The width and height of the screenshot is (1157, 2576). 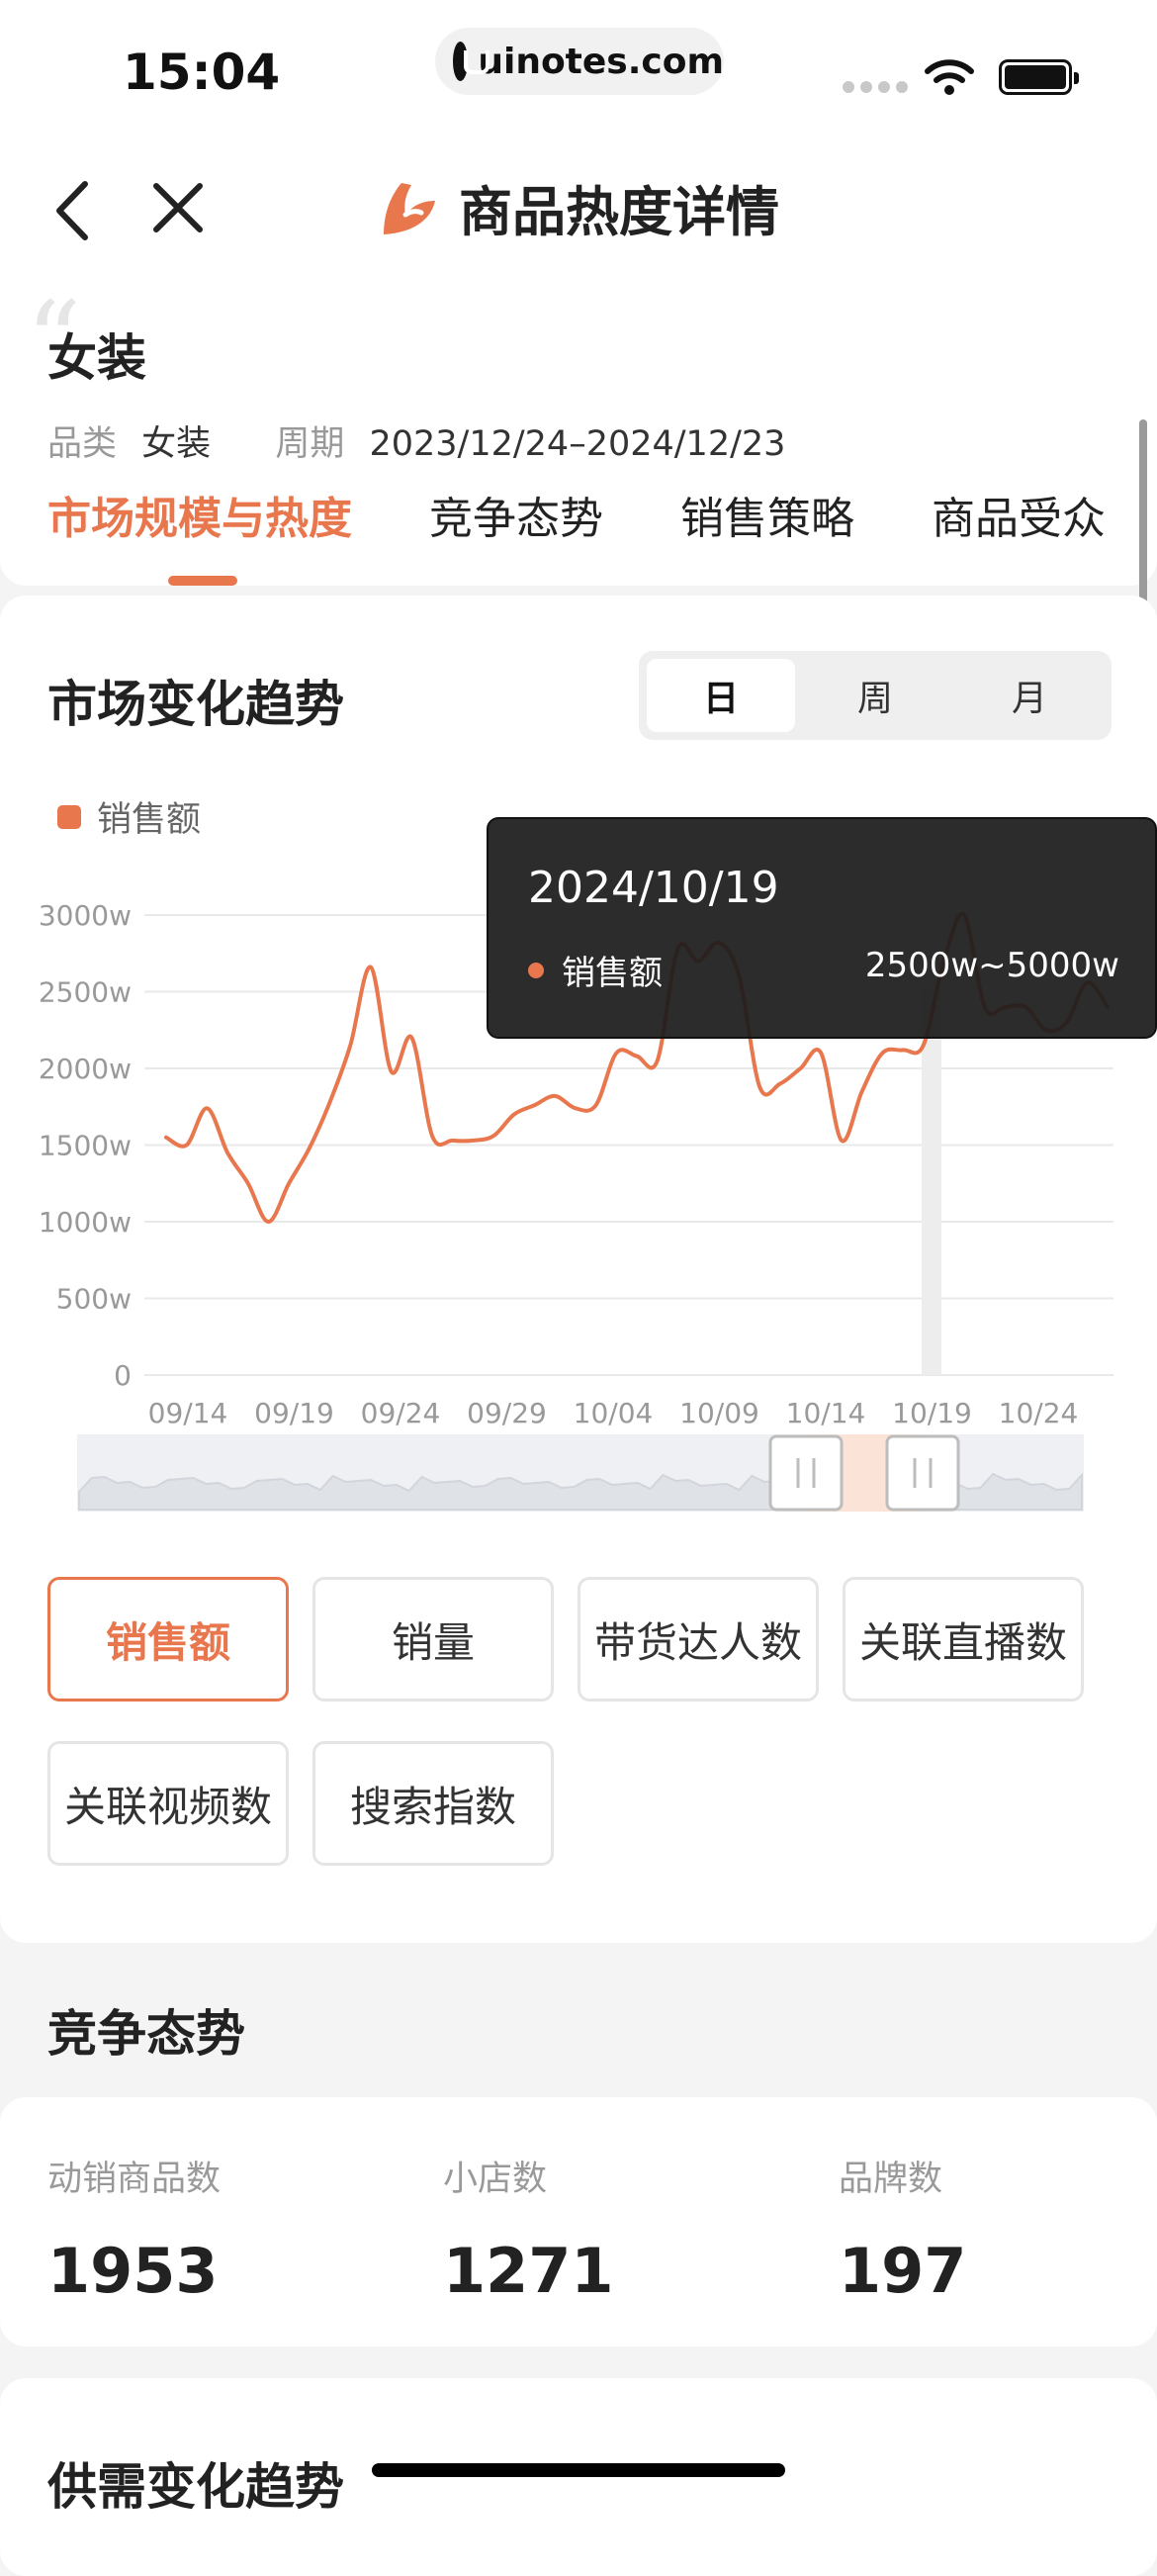 What do you see at coordinates (134, 2229) in the screenshot?
I see `stat-active-products: 动销商品数 1953` at bounding box center [134, 2229].